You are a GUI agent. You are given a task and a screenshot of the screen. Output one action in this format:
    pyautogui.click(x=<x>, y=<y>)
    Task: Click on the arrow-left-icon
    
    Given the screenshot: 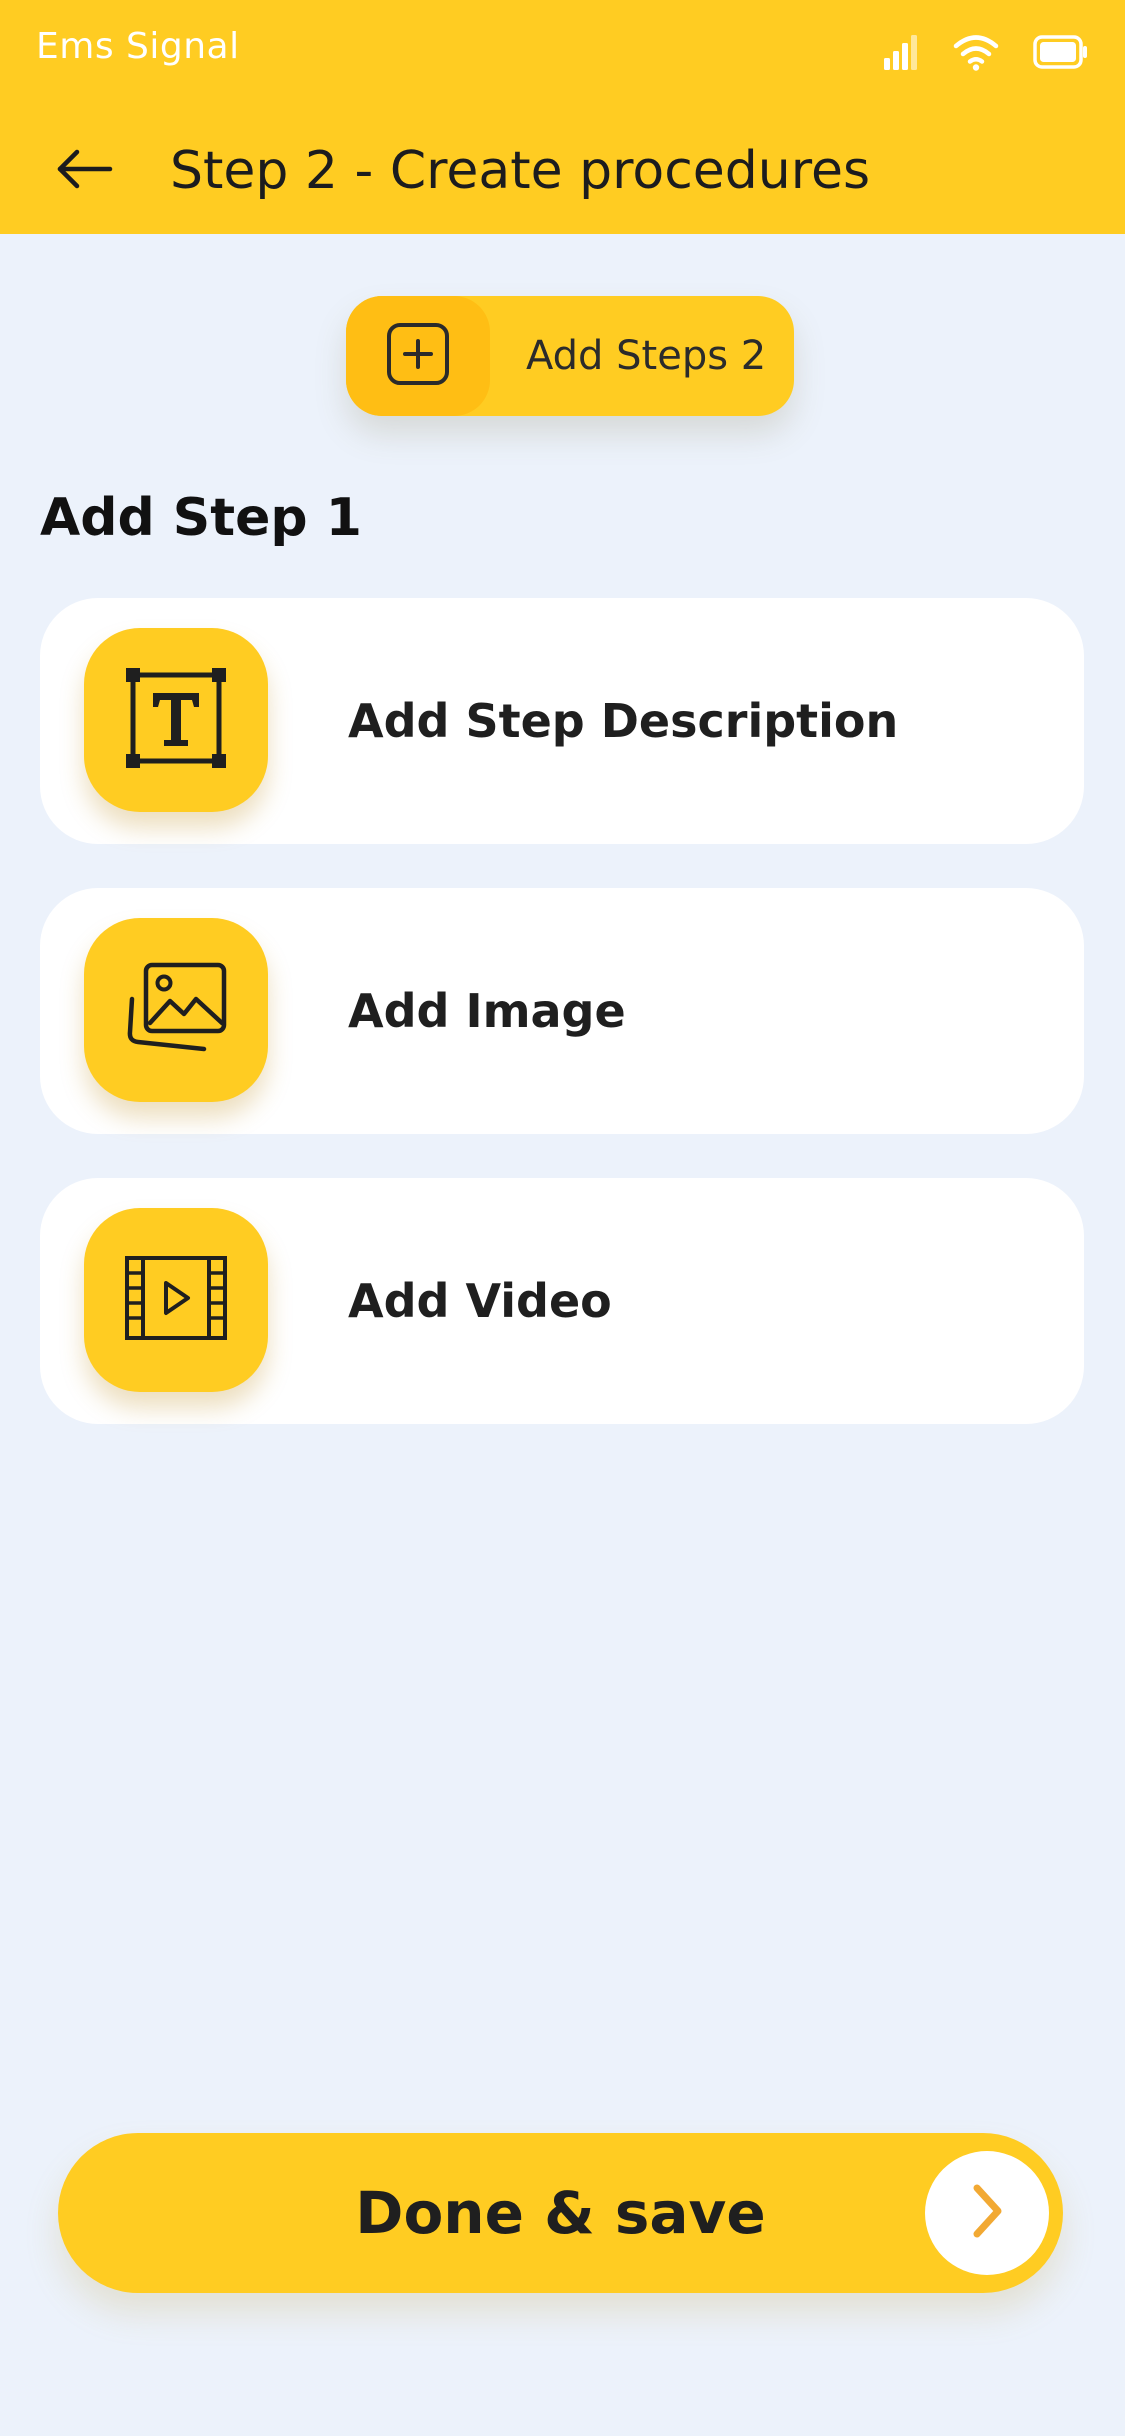 What is the action you would take?
    pyautogui.click(x=84, y=171)
    